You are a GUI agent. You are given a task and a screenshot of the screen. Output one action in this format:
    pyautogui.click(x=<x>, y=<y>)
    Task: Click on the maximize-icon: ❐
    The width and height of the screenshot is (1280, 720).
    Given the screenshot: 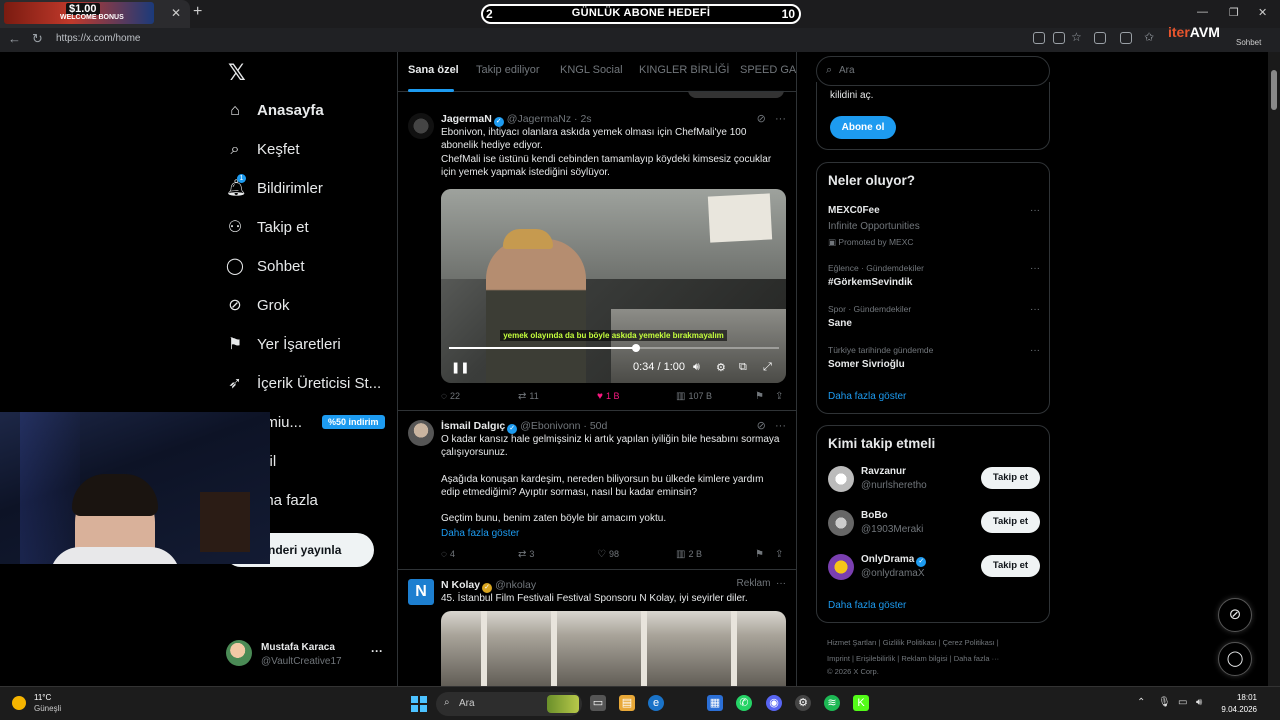 What is the action you would take?
    pyautogui.click(x=1234, y=12)
    